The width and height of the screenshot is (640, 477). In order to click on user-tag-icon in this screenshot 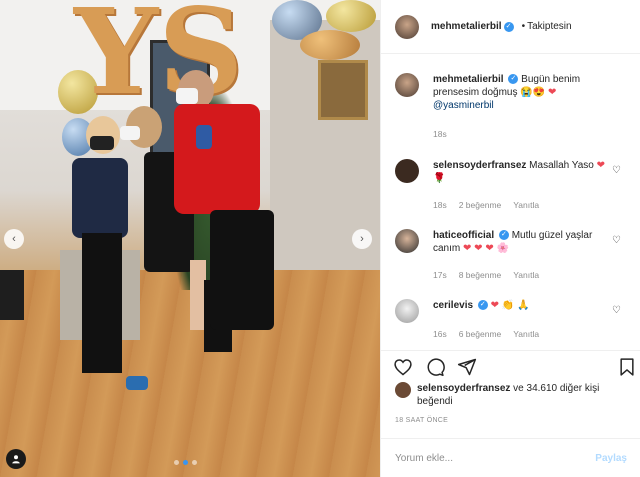, I will do `click(16, 459)`.